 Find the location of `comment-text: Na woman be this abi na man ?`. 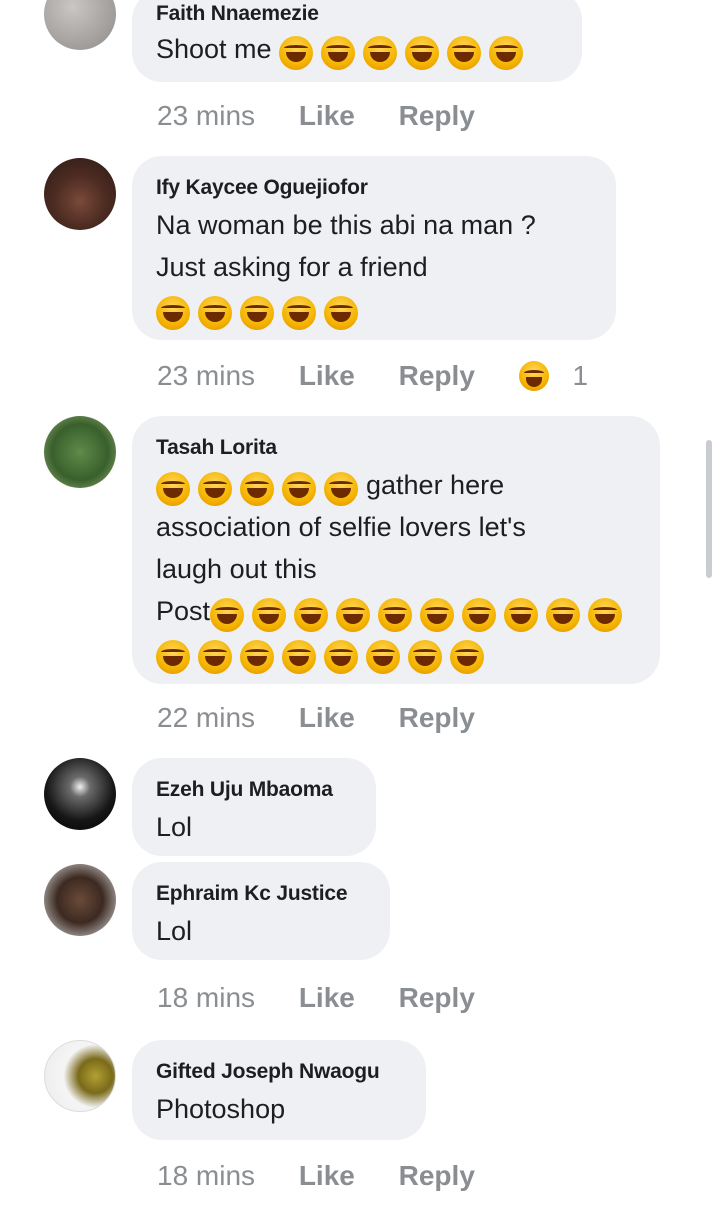

comment-text: Na woman be this abi na man ? is located at coordinates (346, 225).